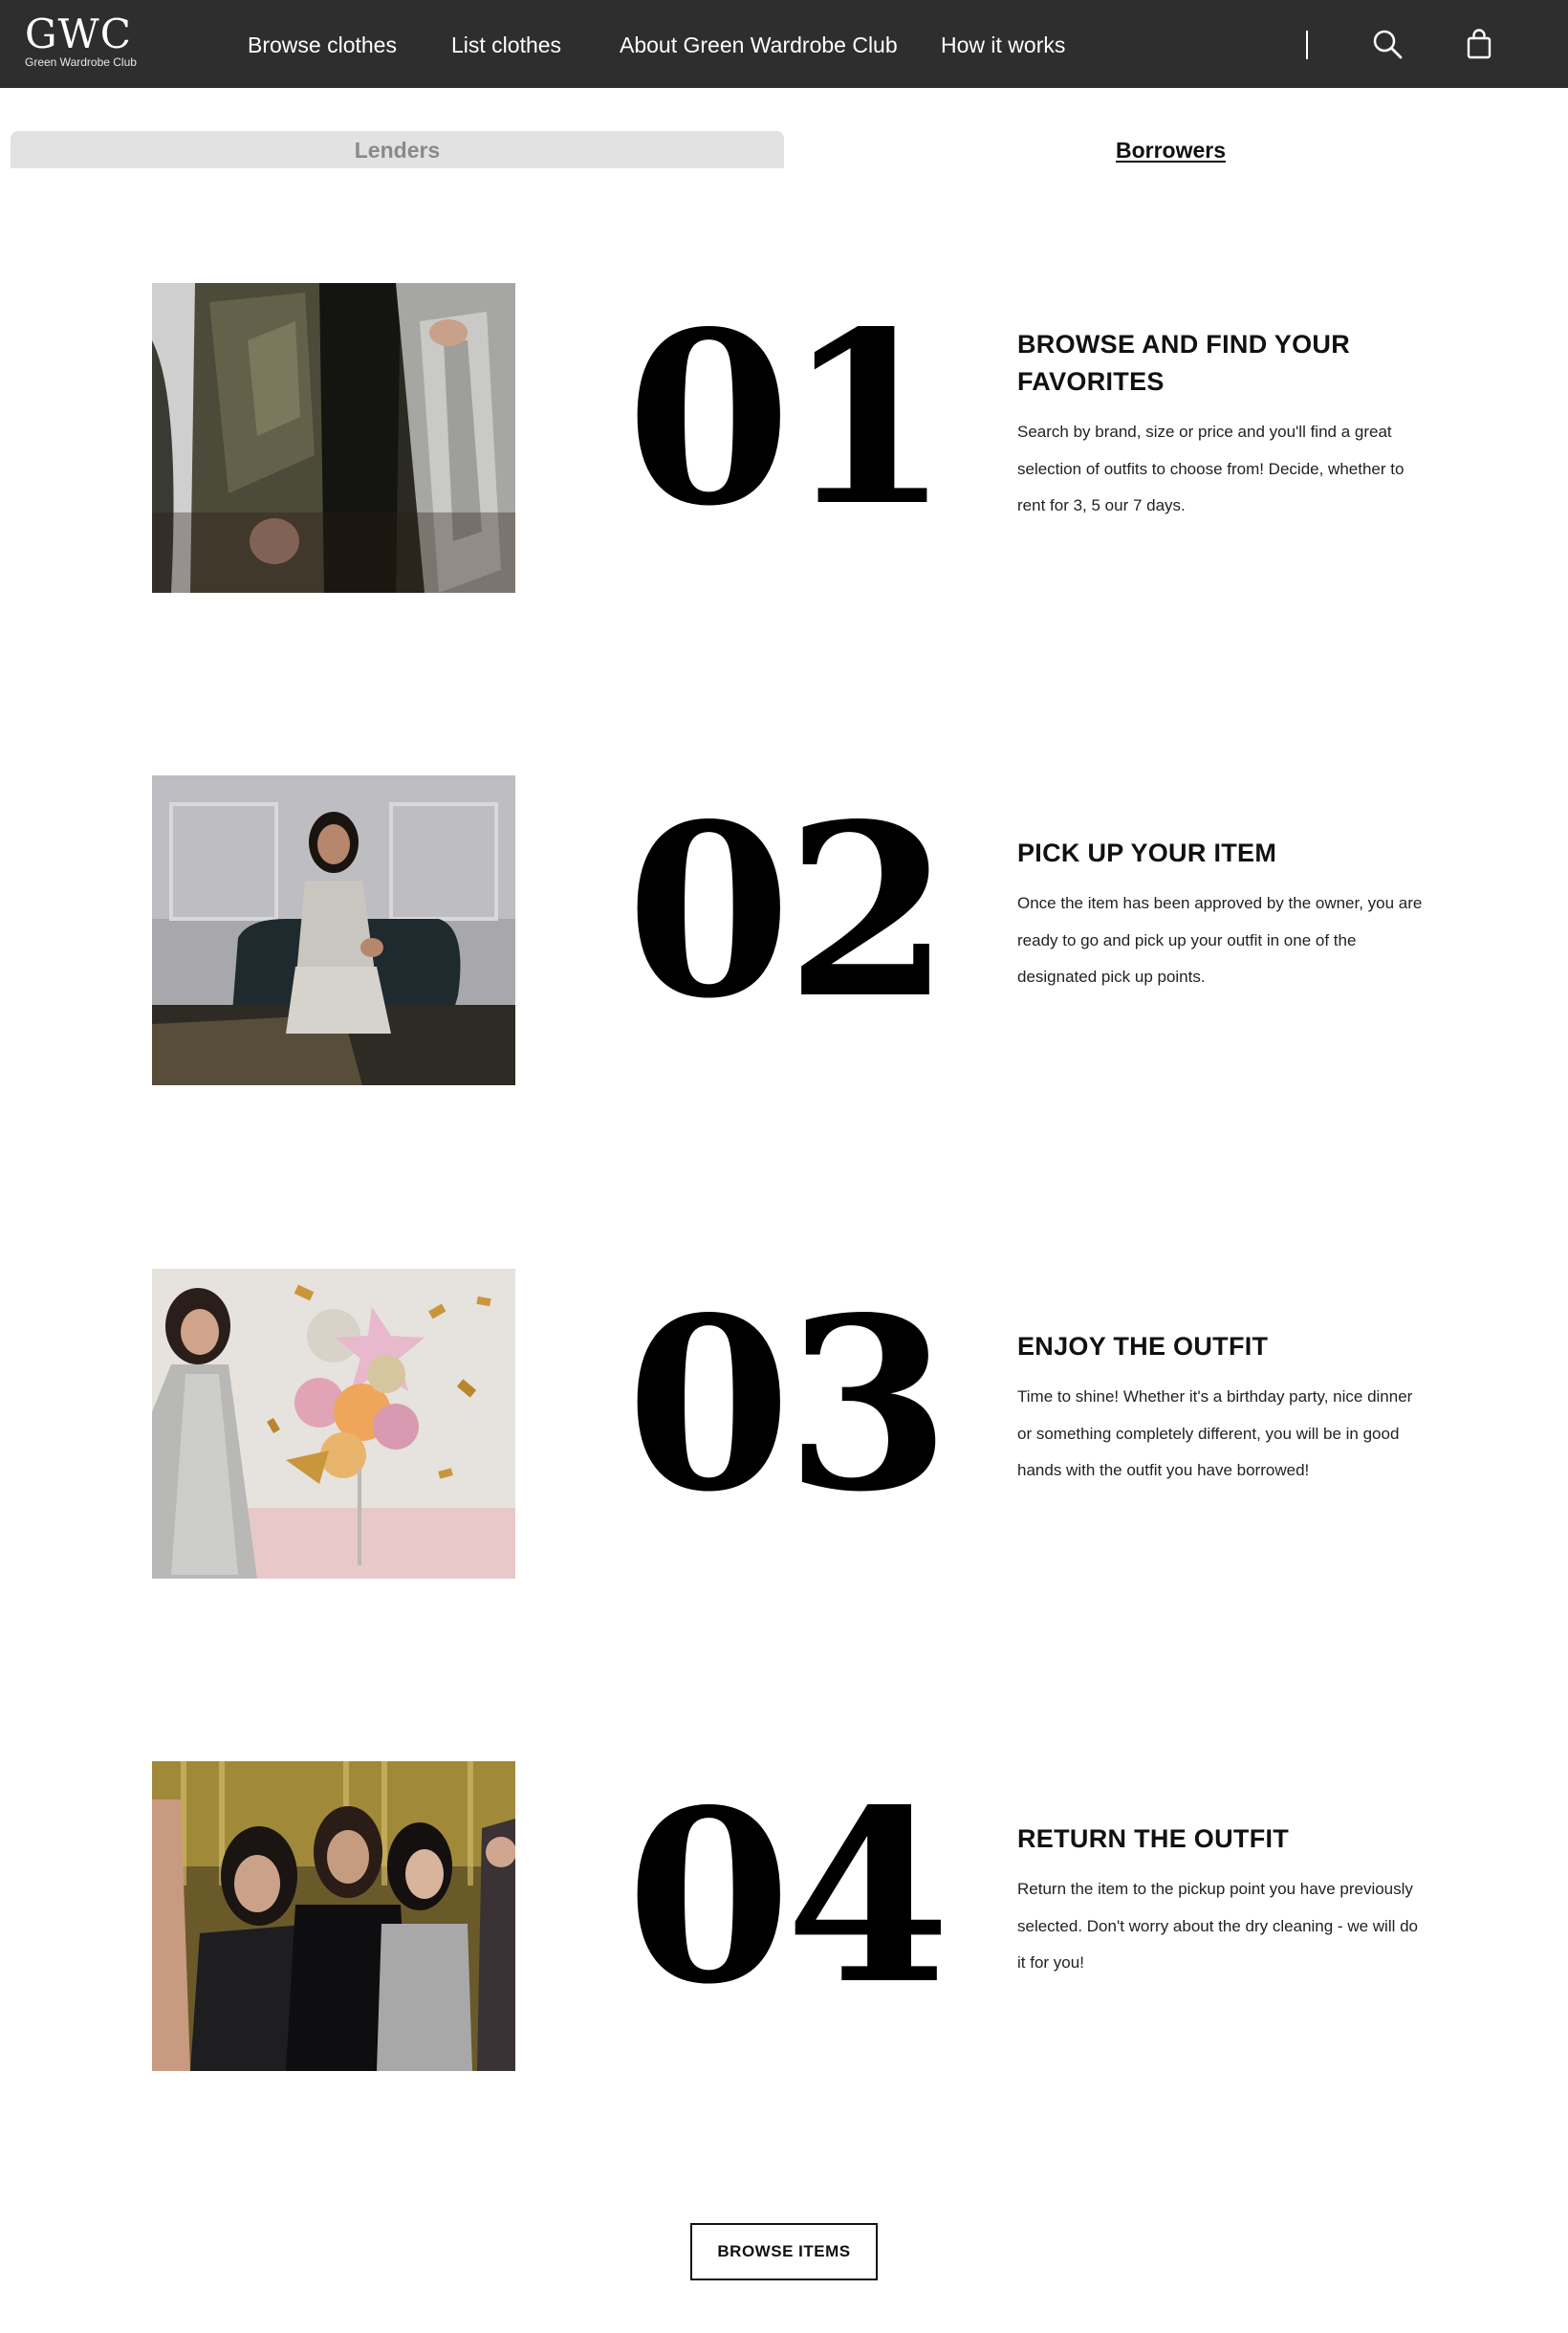  What do you see at coordinates (333, 930) in the screenshot?
I see `step-2-image` at bounding box center [333, 930].